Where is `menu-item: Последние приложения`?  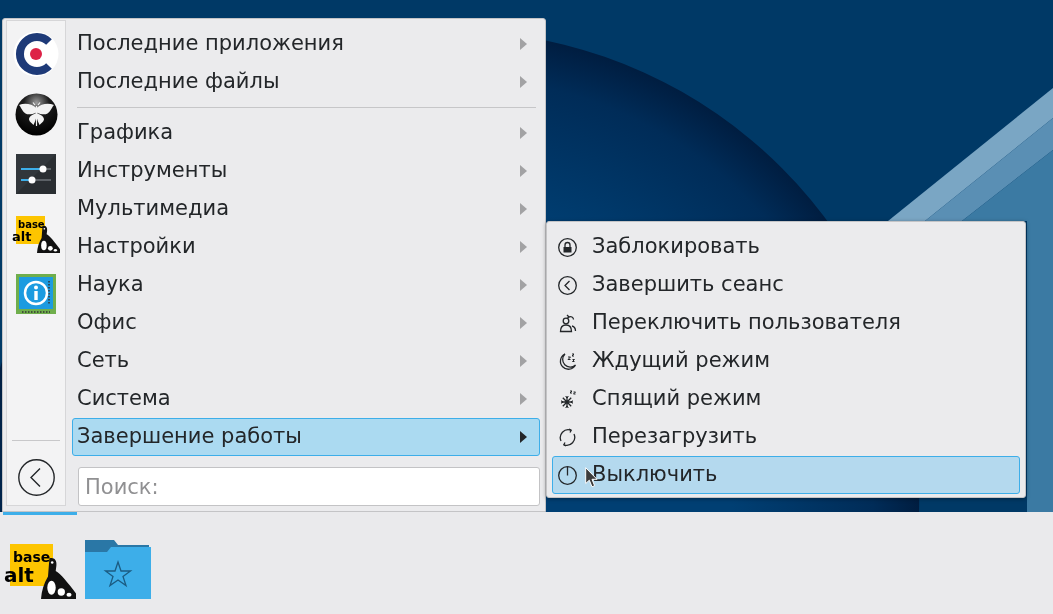
menu-item: Последние приложения is located at coordinates (306, 44).